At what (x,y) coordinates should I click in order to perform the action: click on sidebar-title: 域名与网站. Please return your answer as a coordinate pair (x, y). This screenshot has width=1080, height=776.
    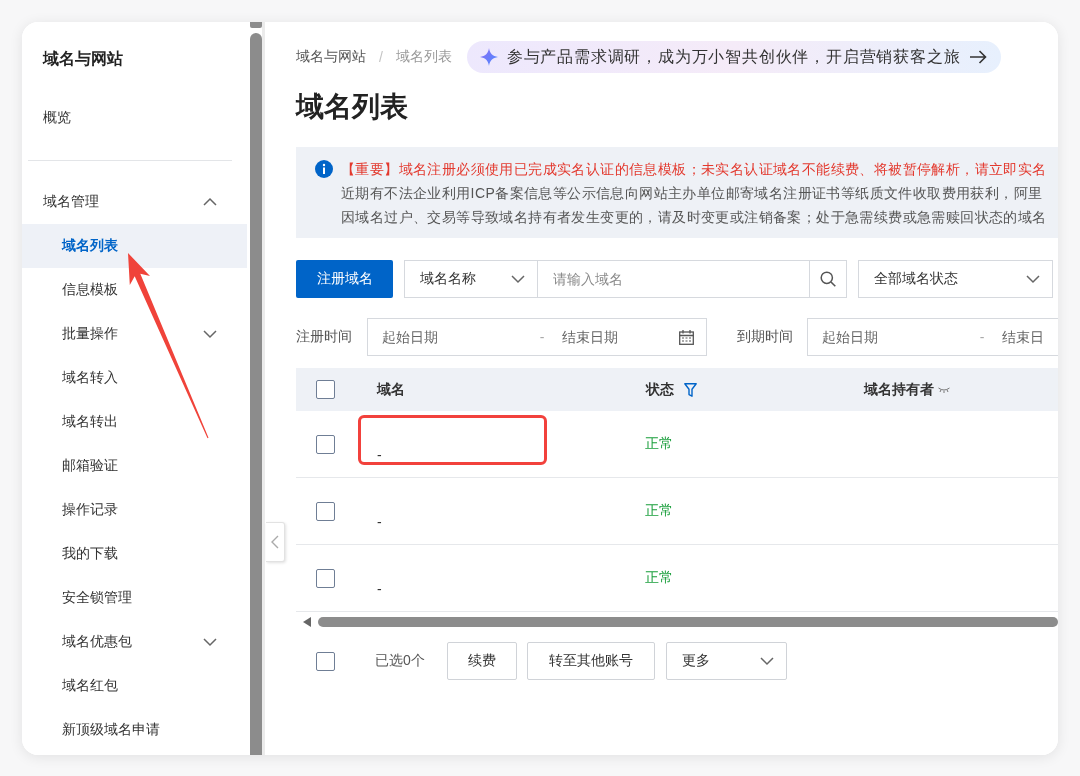
    Looking at the image, I should click on (82, 58).